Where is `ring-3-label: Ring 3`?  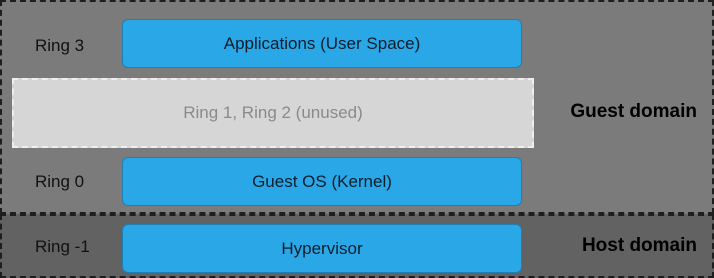 ring-3-label: Ring 3 is located at coordinates (60, 45).